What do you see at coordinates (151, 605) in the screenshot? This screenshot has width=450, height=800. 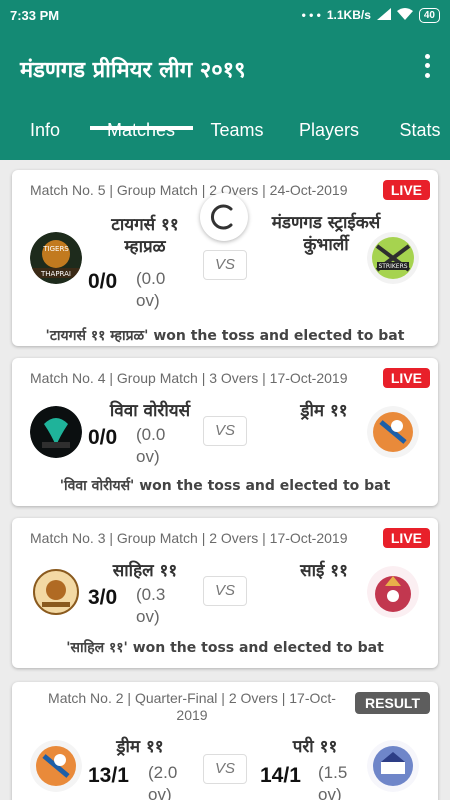 I see `team1-overs: (0.3 ov)` at bounding box center [151, 605].